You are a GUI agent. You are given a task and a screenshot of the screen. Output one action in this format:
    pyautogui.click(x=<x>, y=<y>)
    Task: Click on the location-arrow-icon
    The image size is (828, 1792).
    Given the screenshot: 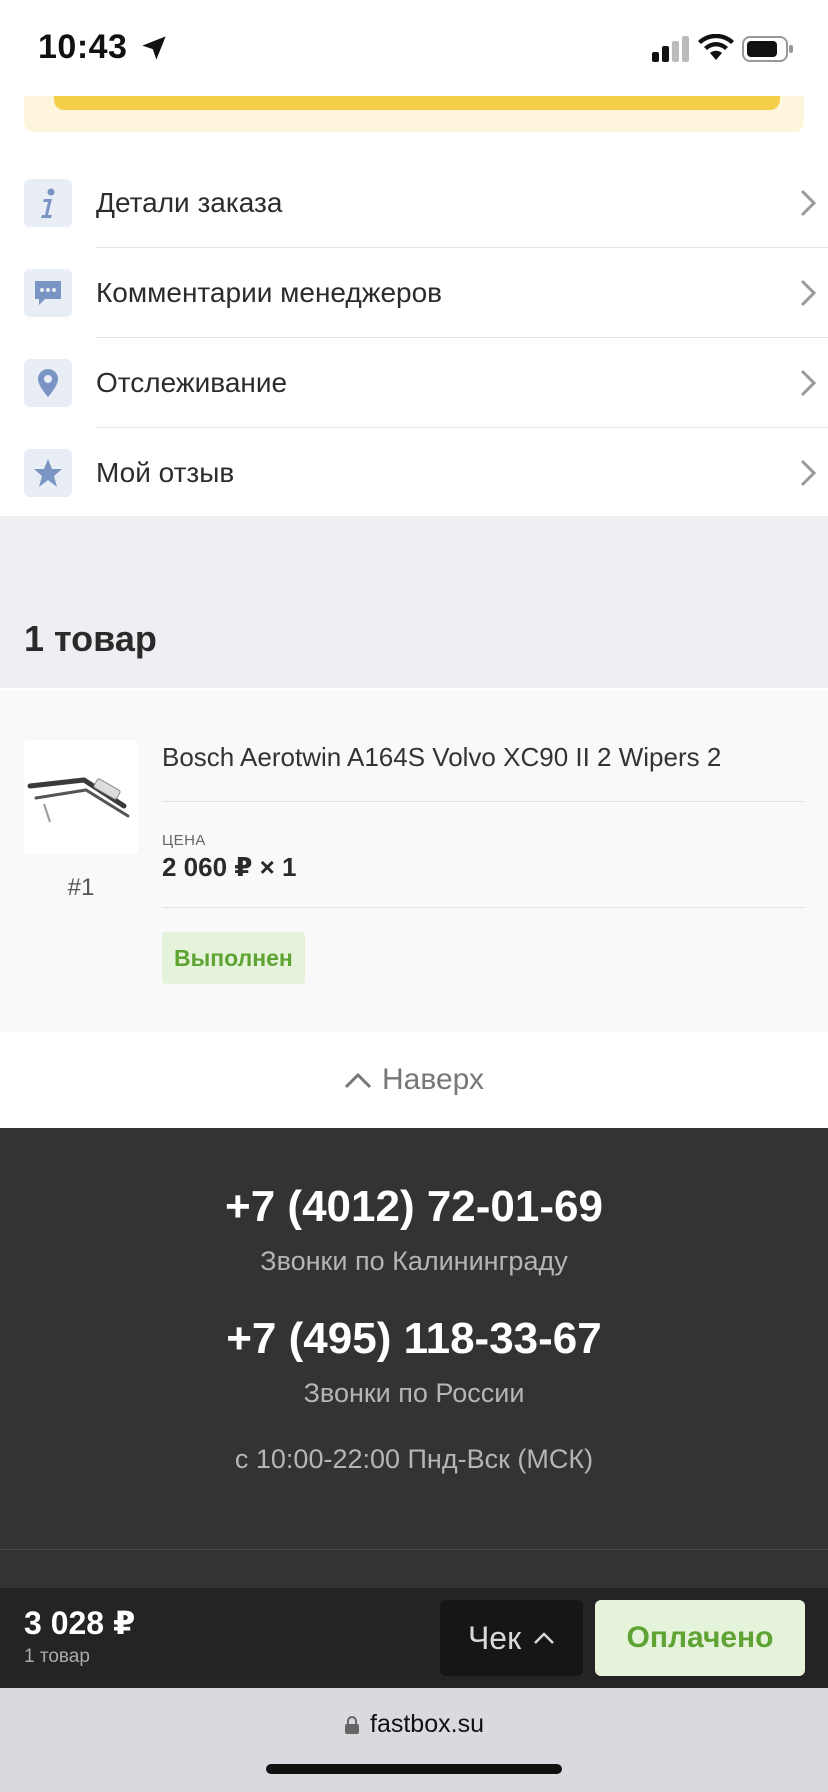 What is the action you would take?
    pyautogui.click(x=154, y=48)
    